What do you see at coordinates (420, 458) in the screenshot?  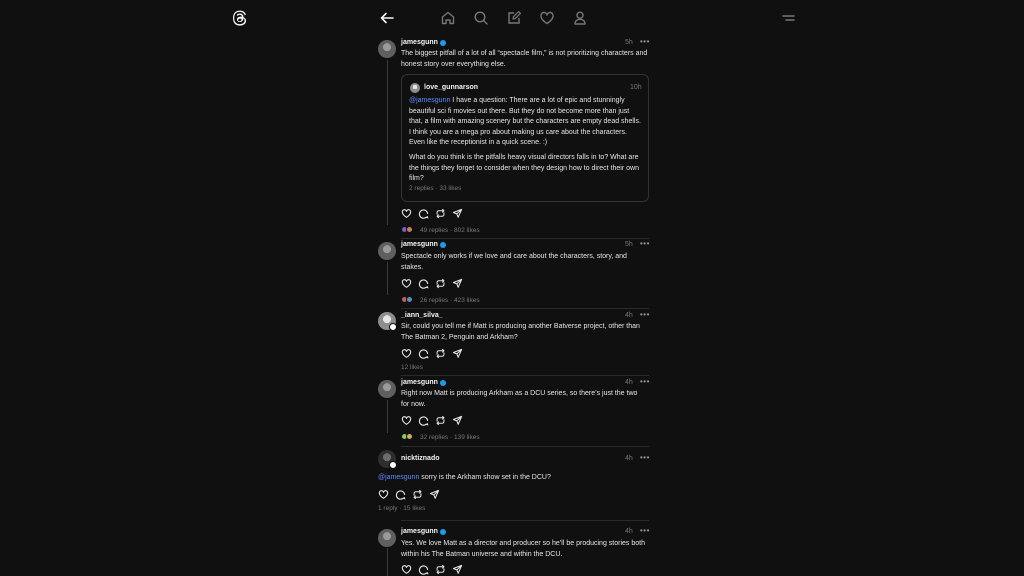 I see `username: nicktiznado` at bounding box center [420, 458].